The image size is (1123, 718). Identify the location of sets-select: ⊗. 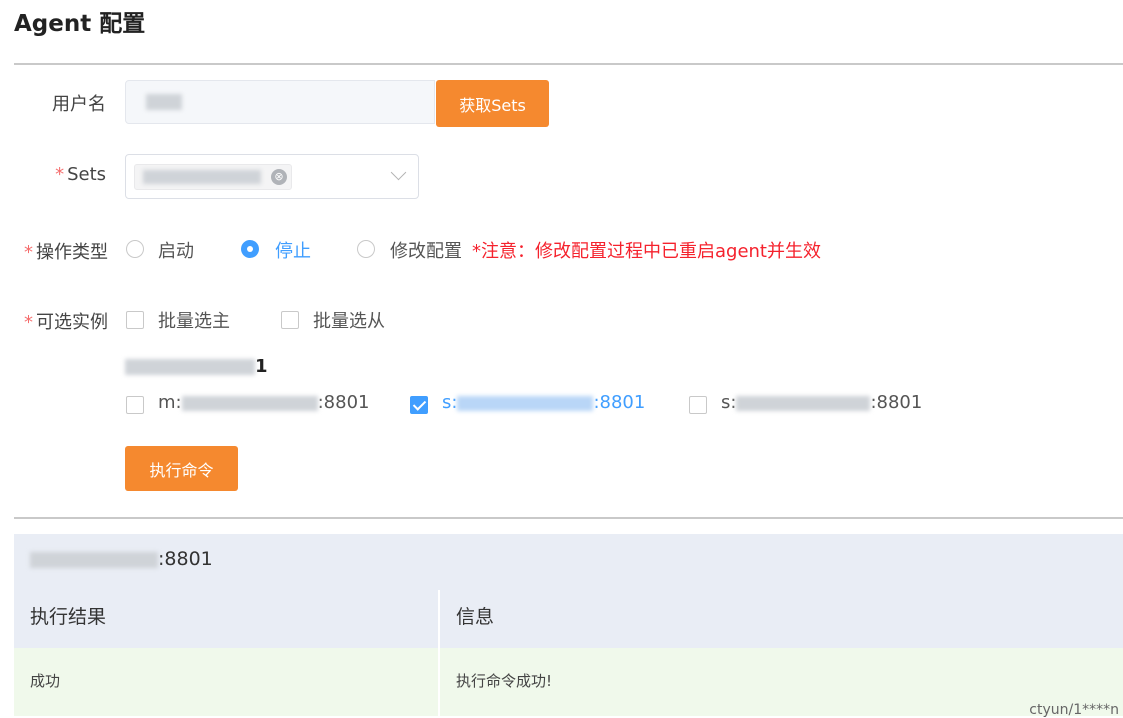
(272, 176).